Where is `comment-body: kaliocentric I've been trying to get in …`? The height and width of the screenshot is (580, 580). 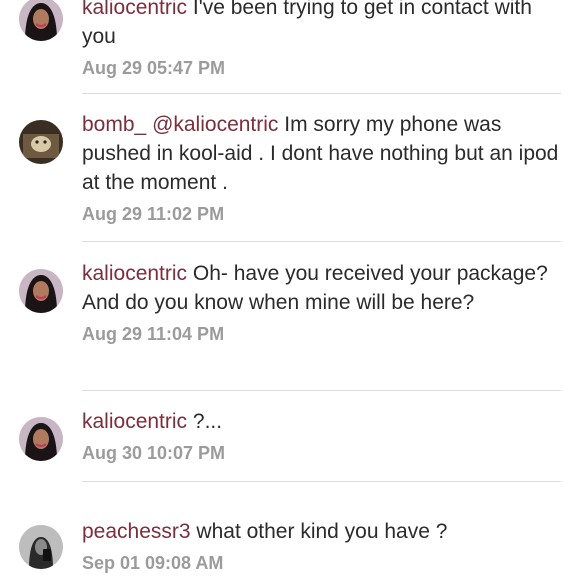
comment-body: kaliocentric I've been trying to get in … is located at coordinates (322, 39).